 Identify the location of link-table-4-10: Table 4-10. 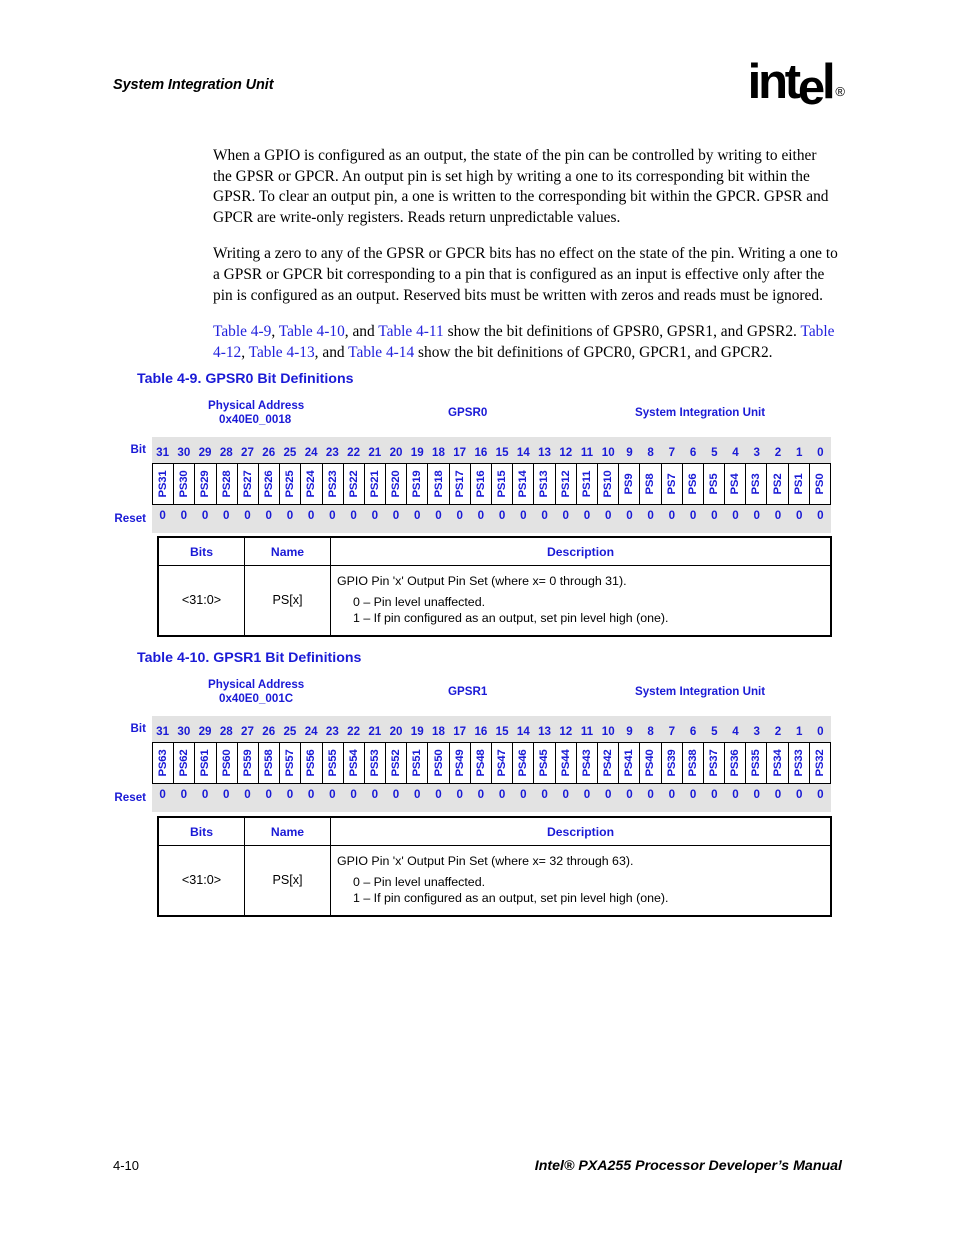
(312, 331).